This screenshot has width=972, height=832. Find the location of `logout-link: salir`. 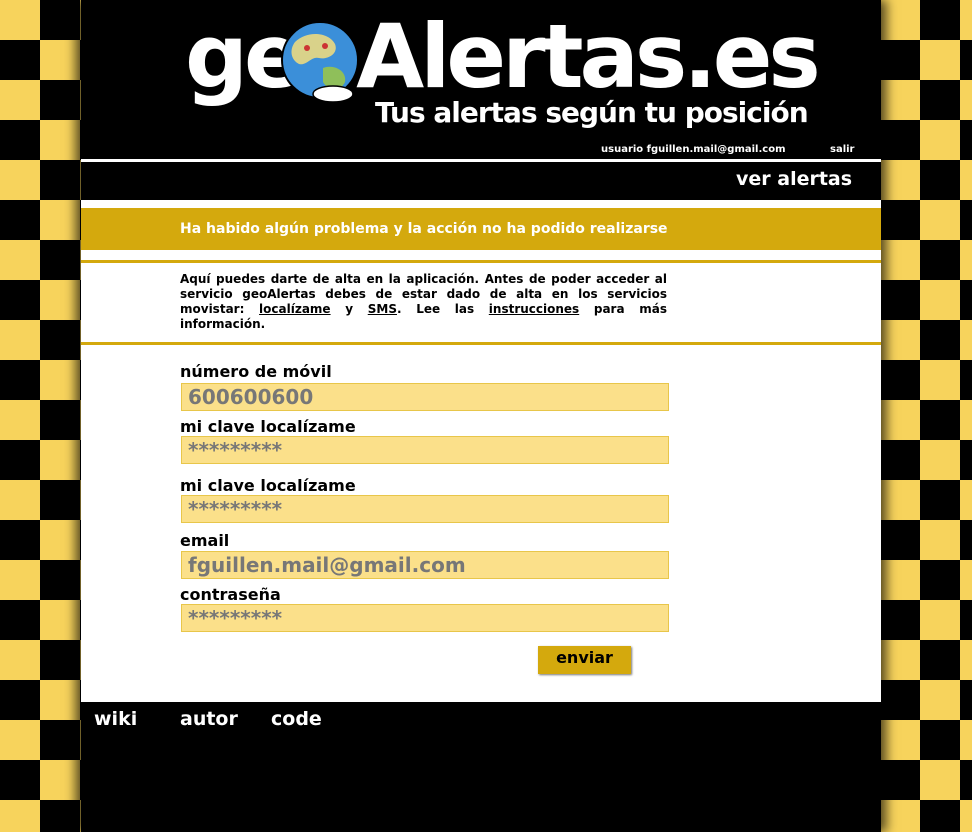

logout-link: salir is located at coordinates (842, 149).